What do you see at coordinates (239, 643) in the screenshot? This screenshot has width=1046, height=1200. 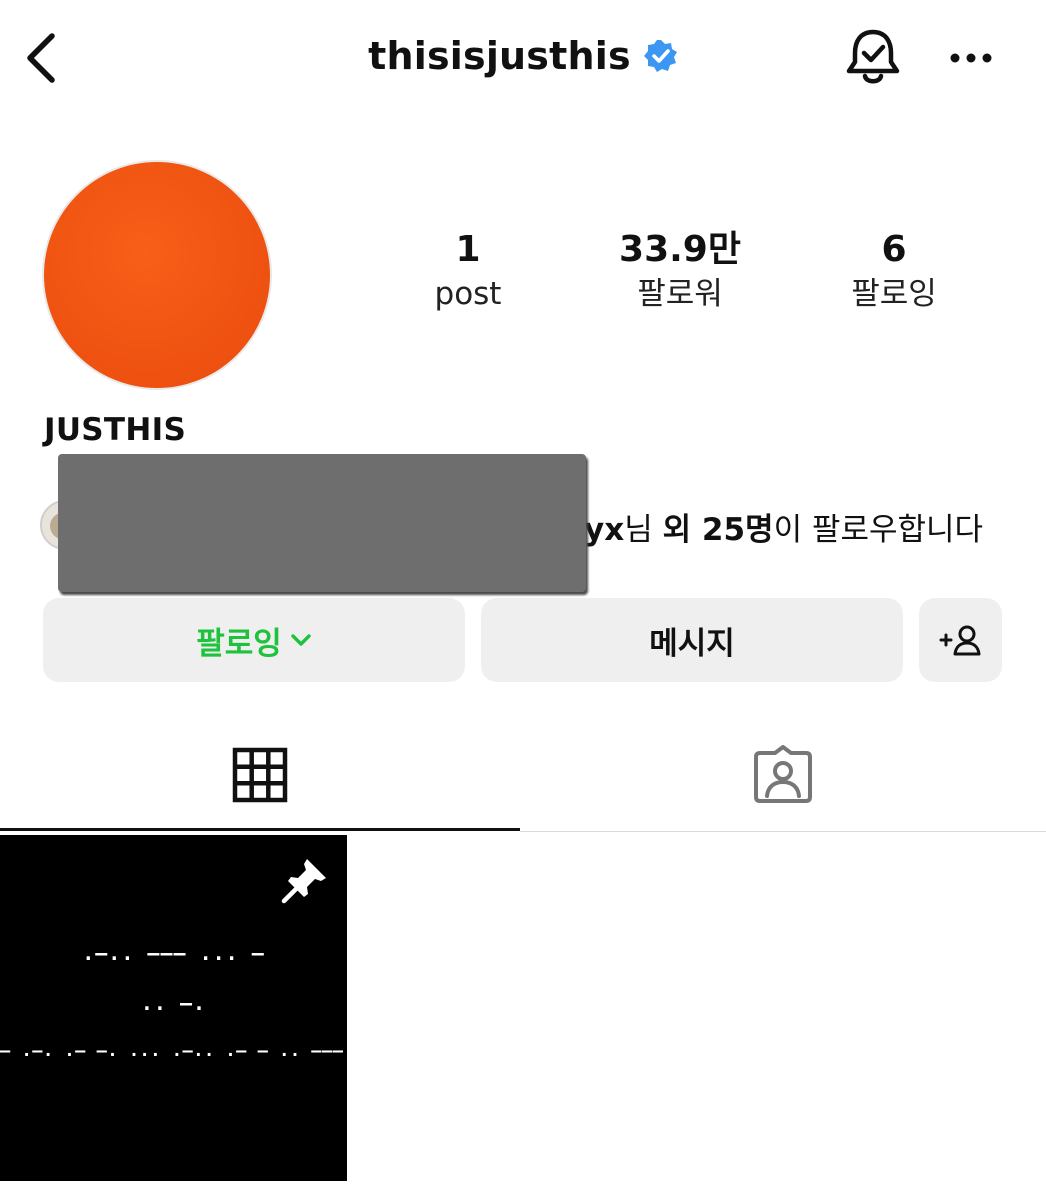 I see `following-button-label: 팔로잉` at bounding box center [239, 643].